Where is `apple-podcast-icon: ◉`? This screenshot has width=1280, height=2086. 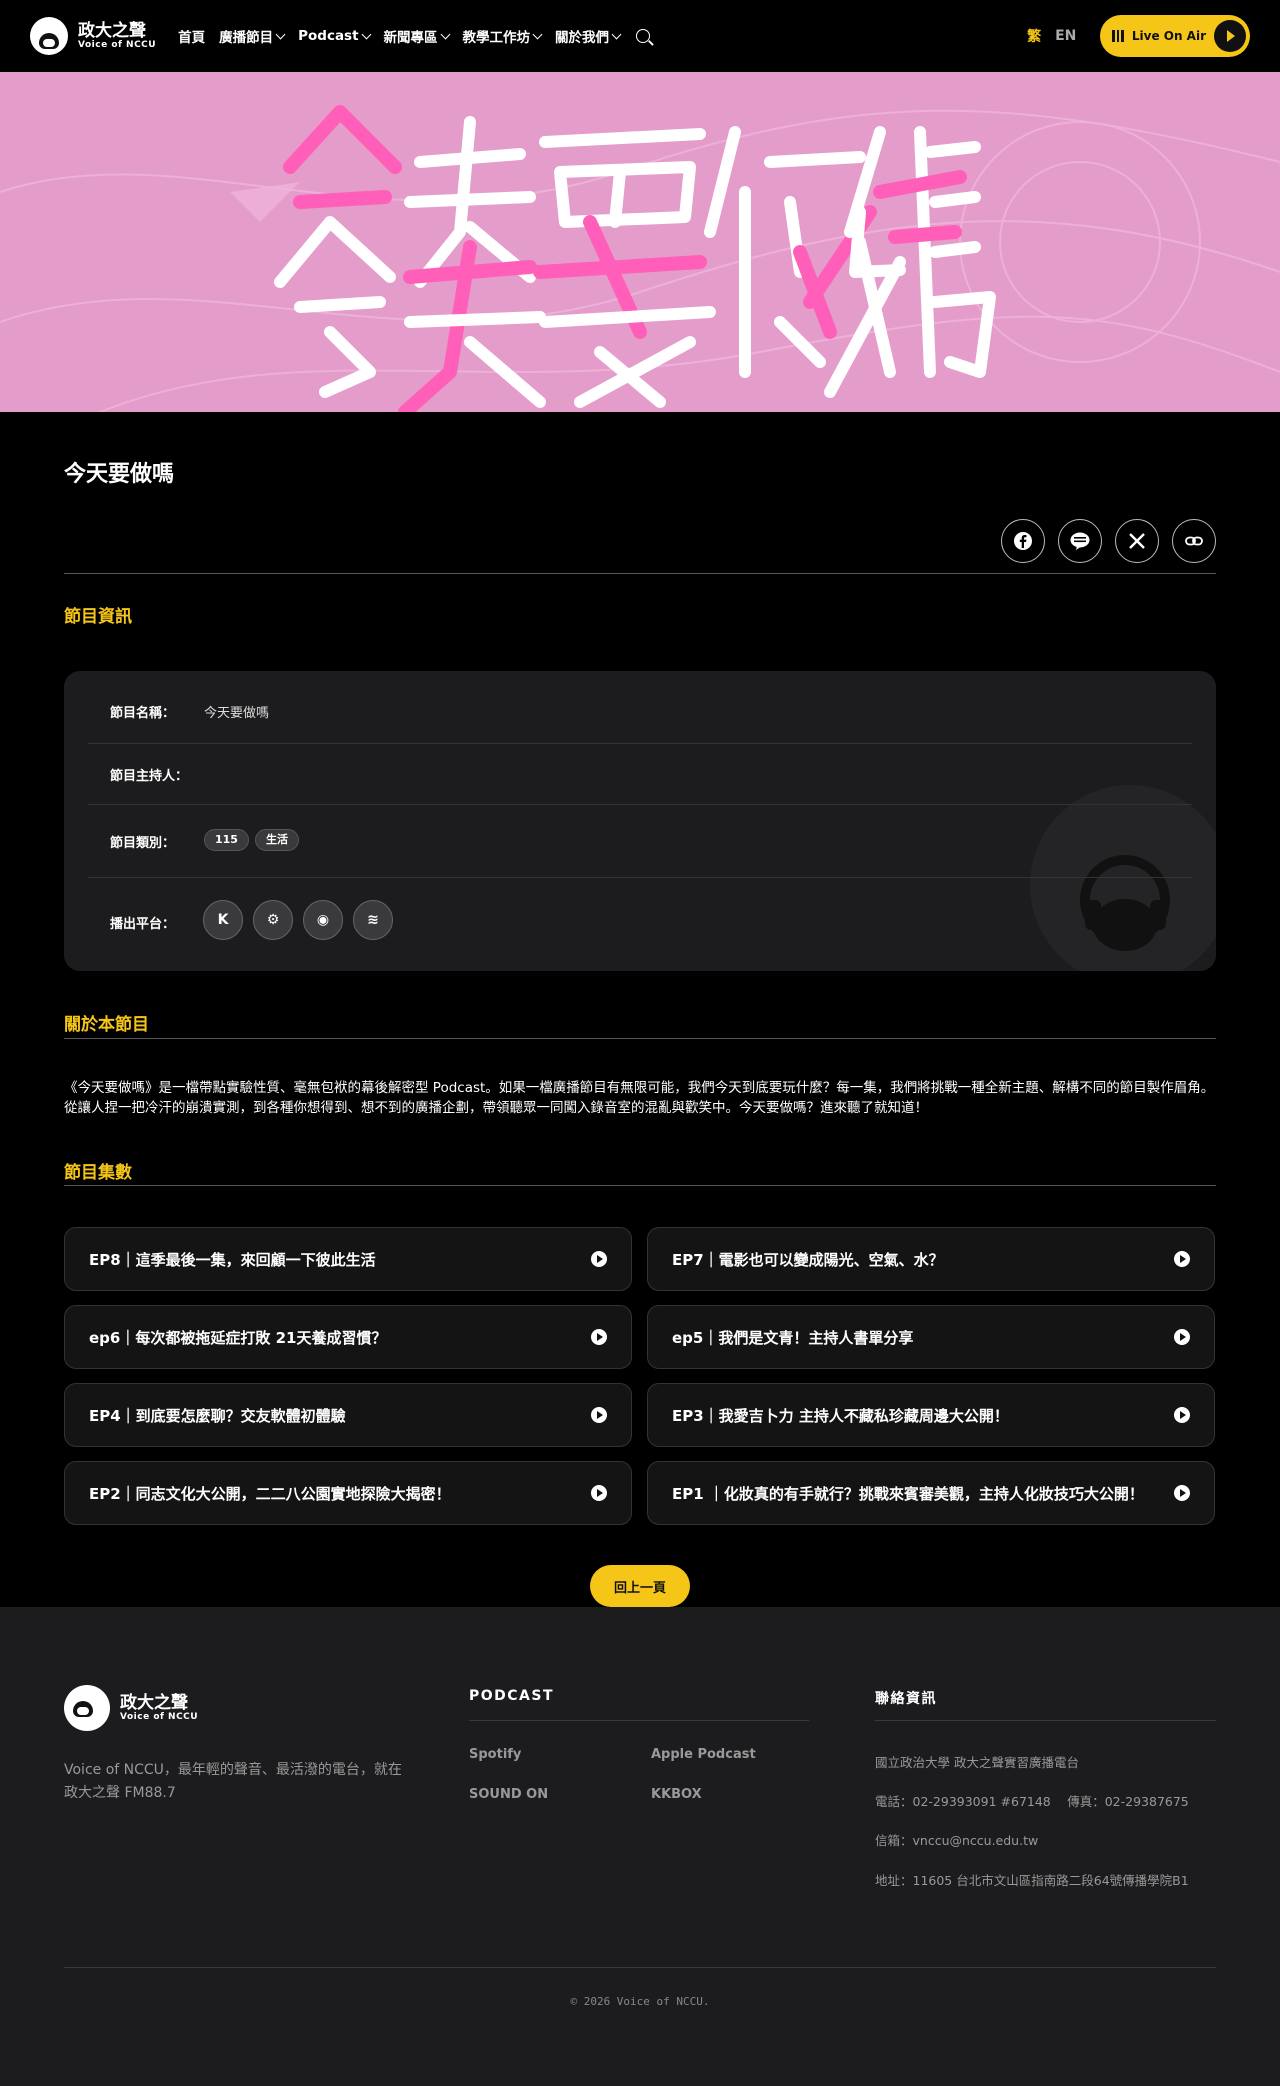
apple-podcast-icon: ◉ is located at coordinates (323, 920).